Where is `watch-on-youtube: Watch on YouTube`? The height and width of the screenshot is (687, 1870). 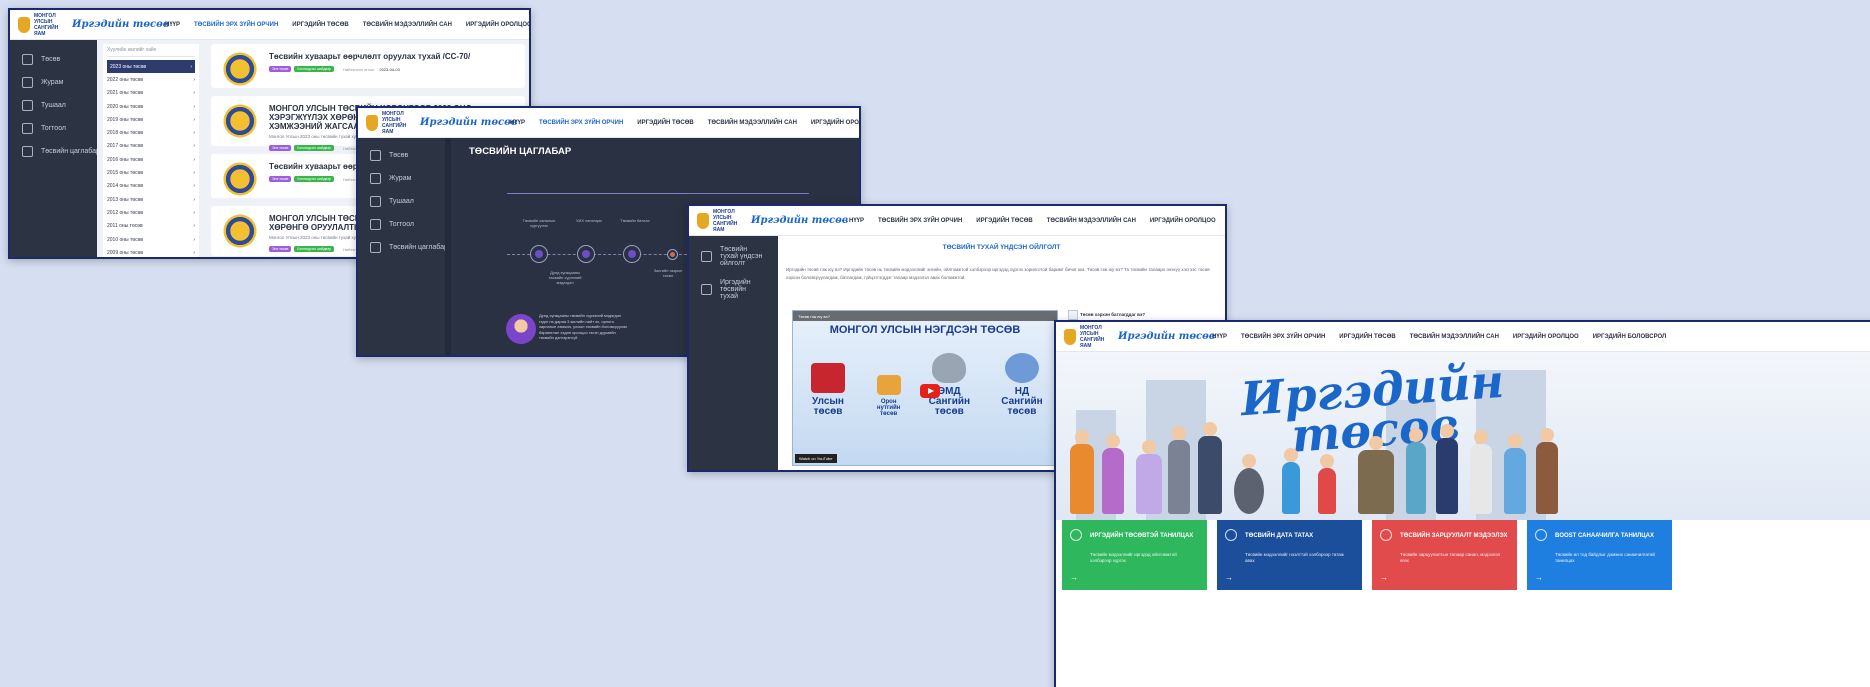 watch-on-youtube: Watch on YouTube is located at coordinates (816, 458).